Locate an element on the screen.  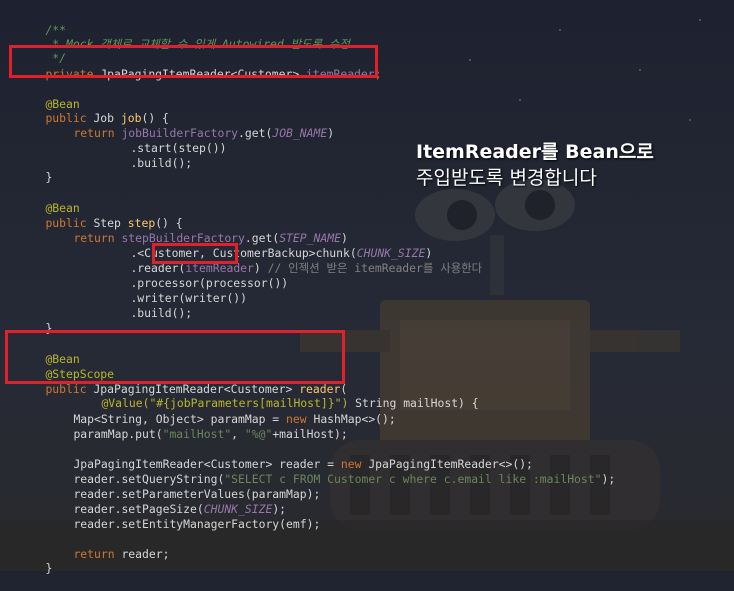
code-token: paramMap.put( is located at coordinates (118, 434).